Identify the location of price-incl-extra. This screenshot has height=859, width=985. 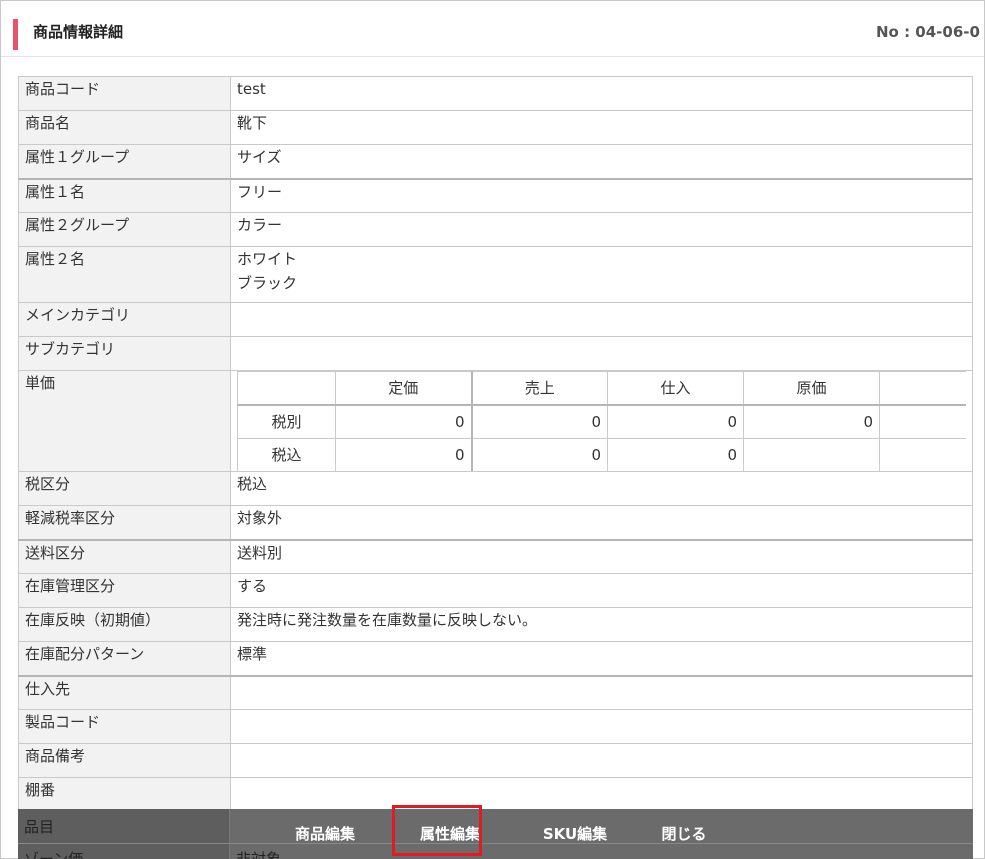
(922, 454).